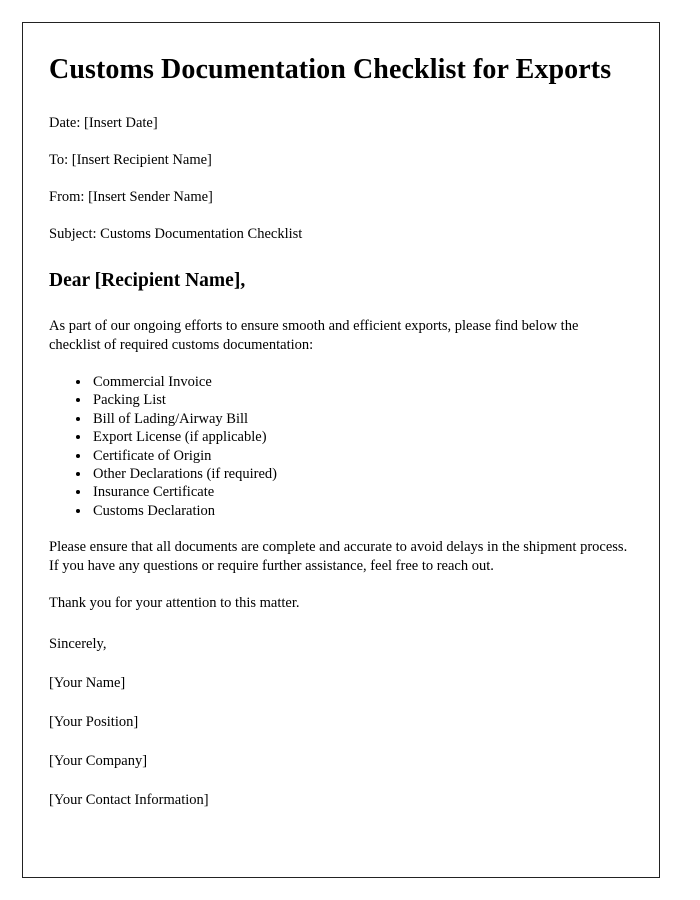 The height and width of the screenshot is (900, 700). What do you see at coordinates (98, 761) in the screenshot?
I see `signature-company: [Your Company]` at bounding box center [98, 761].